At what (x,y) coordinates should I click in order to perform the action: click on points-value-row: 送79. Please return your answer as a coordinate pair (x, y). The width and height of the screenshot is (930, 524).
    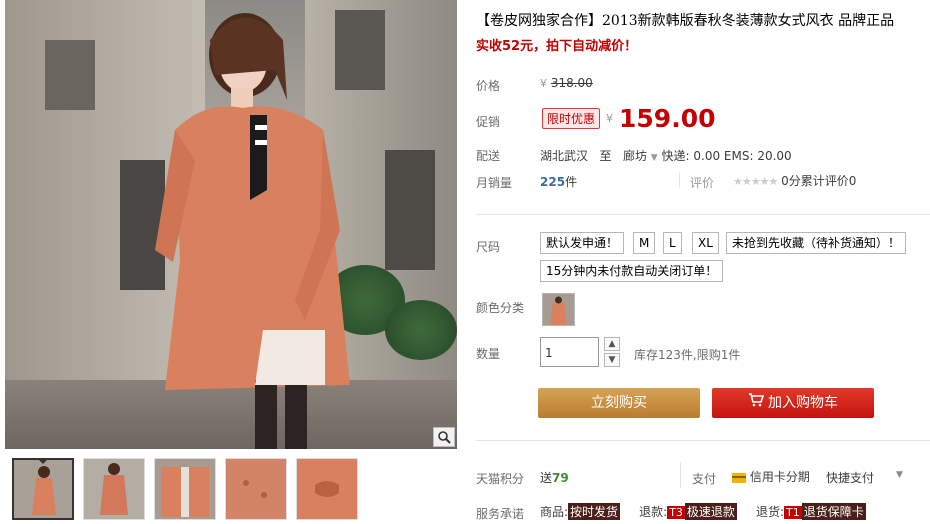
    Looking at the image, I should click on (554, 477).